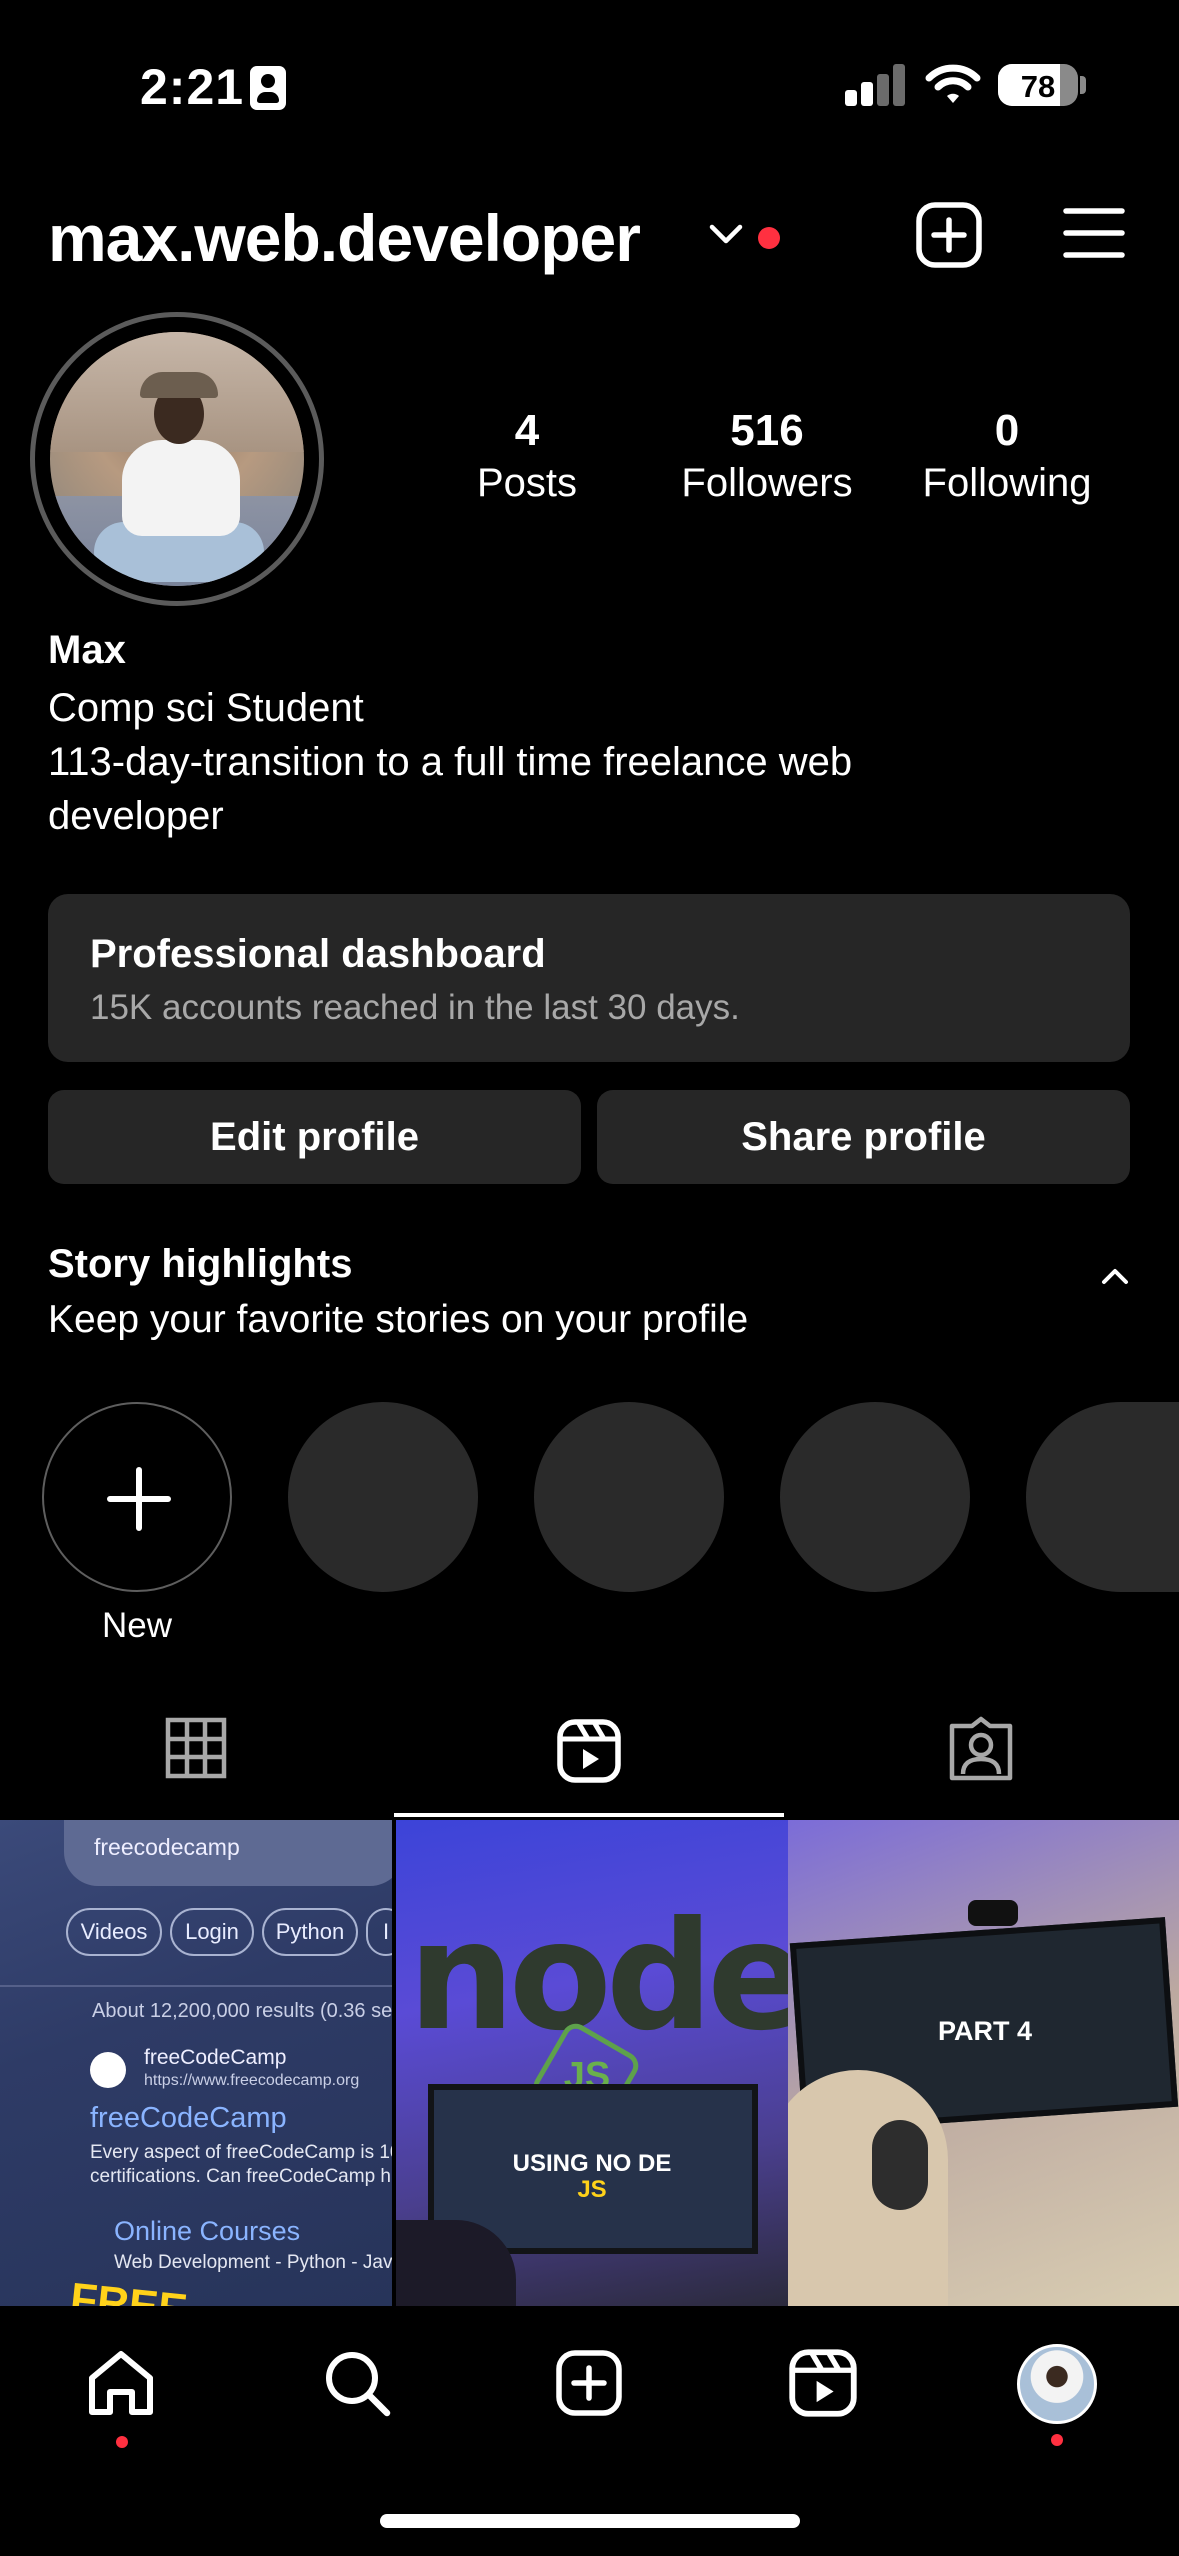 The height and width of the screenshot is (2556, 1179). I want to click on new-highlight-label: New, so click(137, 1625).